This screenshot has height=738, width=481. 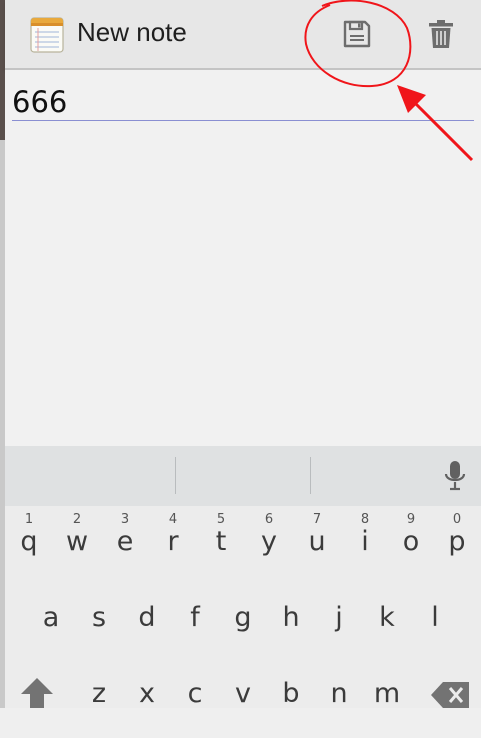 I want to click on voice-input-button, so click(x=455, y=476).